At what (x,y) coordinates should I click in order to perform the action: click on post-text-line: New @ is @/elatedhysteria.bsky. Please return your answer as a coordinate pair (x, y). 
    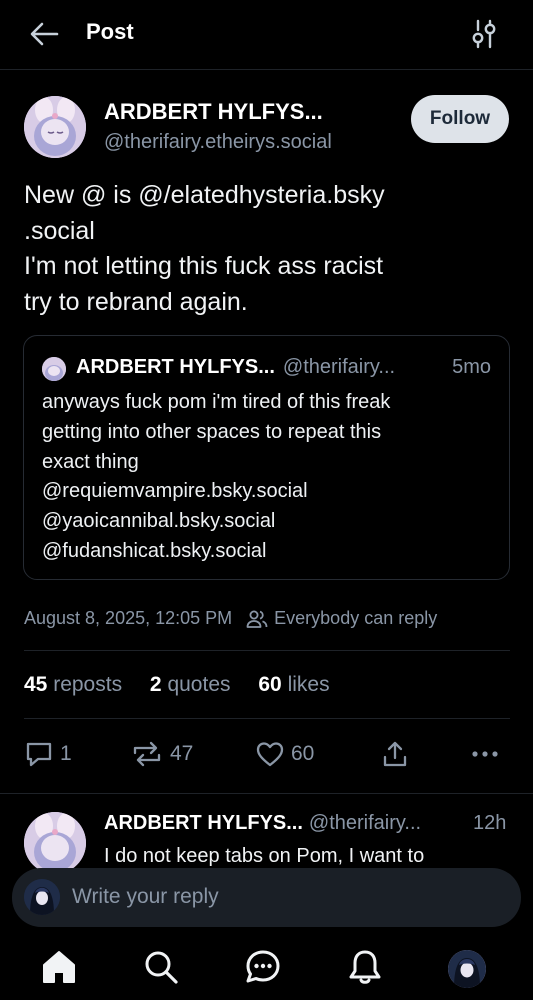
    Looking at the image, I should click on (204, 195).